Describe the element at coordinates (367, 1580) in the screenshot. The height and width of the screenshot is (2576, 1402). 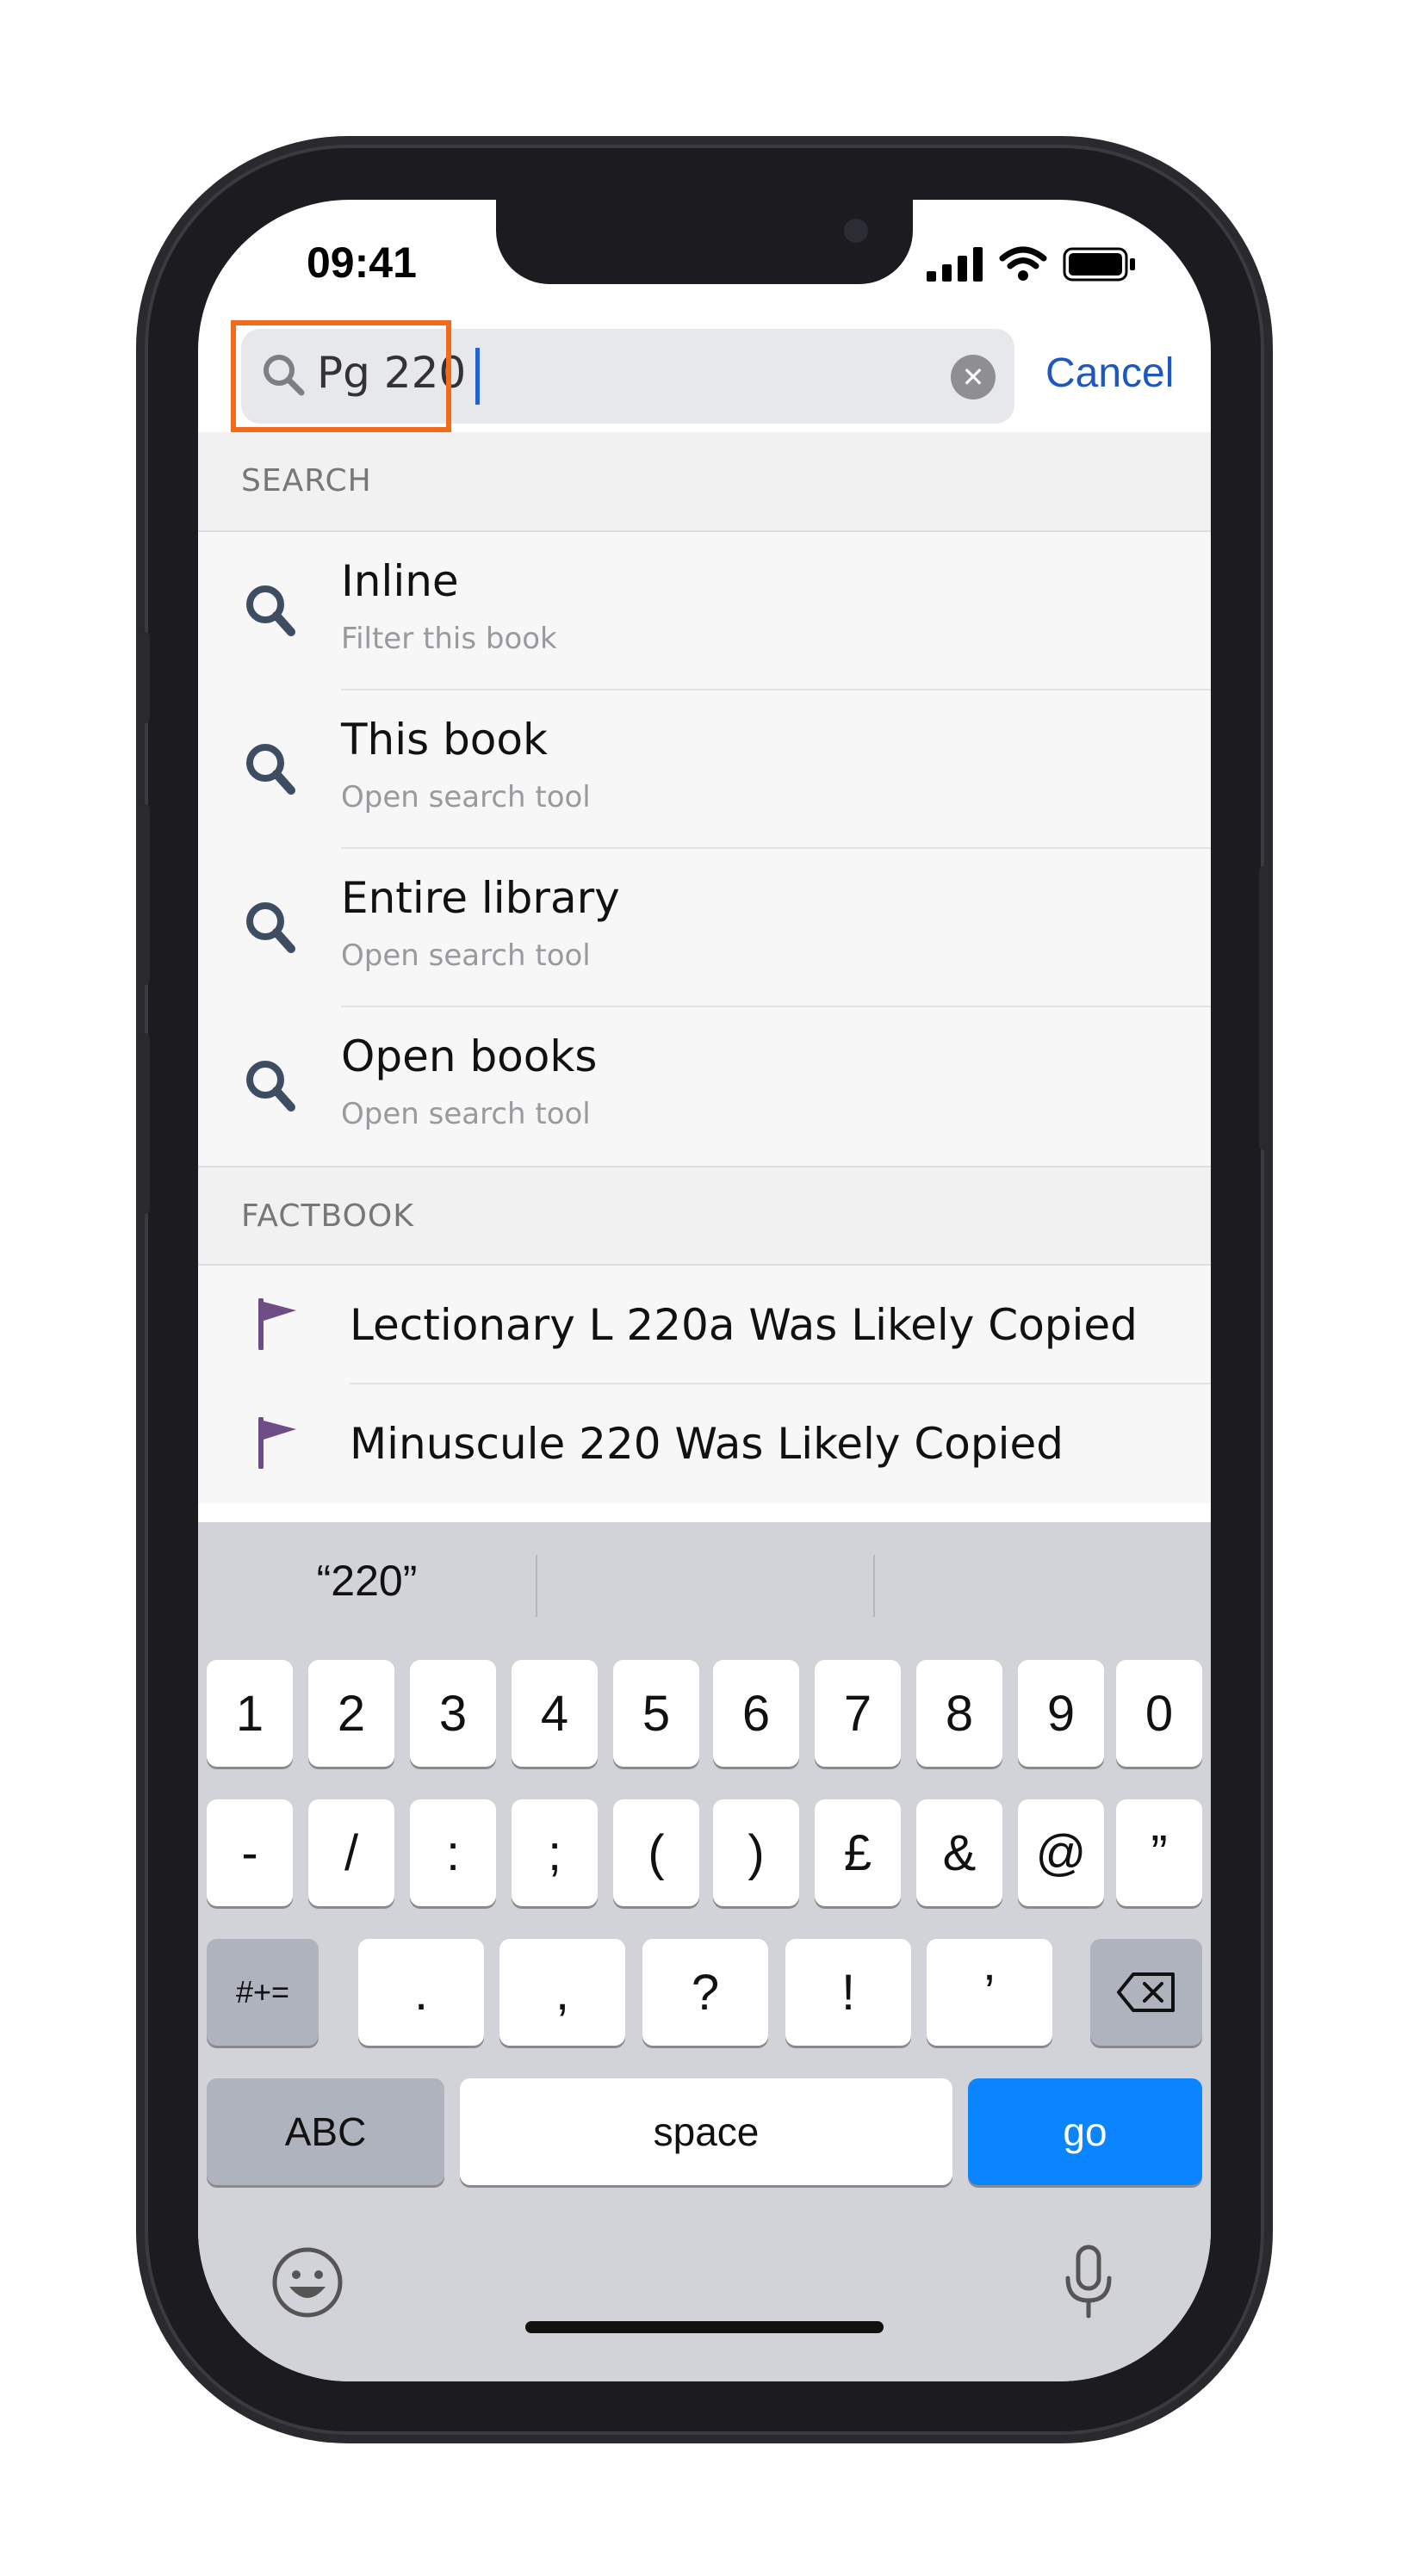
I see `suggestion-1: “220”` at that location.